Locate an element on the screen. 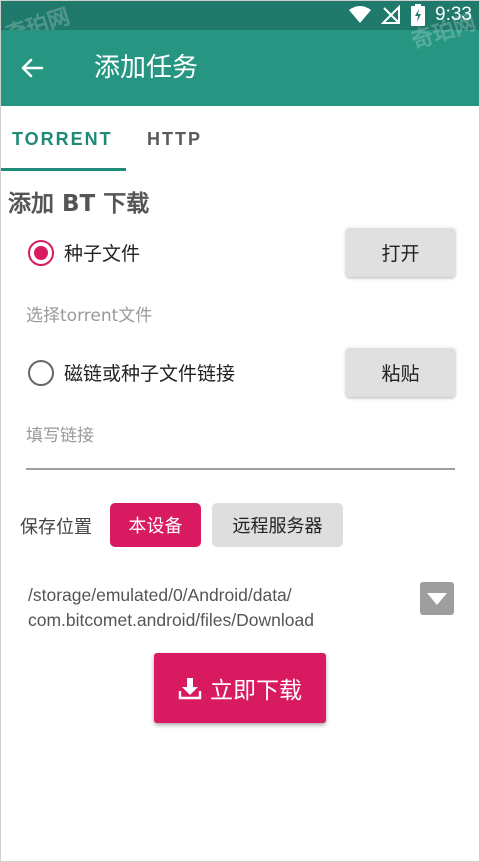 The width and height of the screenshot is (480, 862). path-dropdown-button is located at coordinates (437, 598).